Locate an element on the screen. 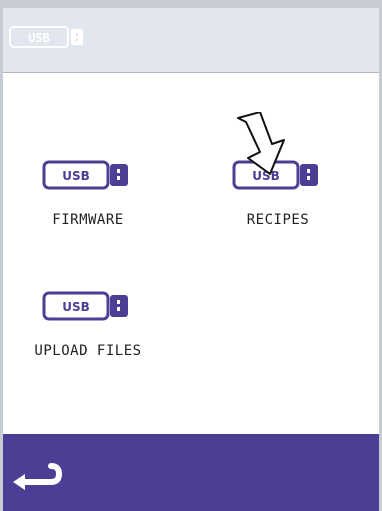 The image size is (382, 511). pointer-arrow-icon is located at coordinates (261, 143).